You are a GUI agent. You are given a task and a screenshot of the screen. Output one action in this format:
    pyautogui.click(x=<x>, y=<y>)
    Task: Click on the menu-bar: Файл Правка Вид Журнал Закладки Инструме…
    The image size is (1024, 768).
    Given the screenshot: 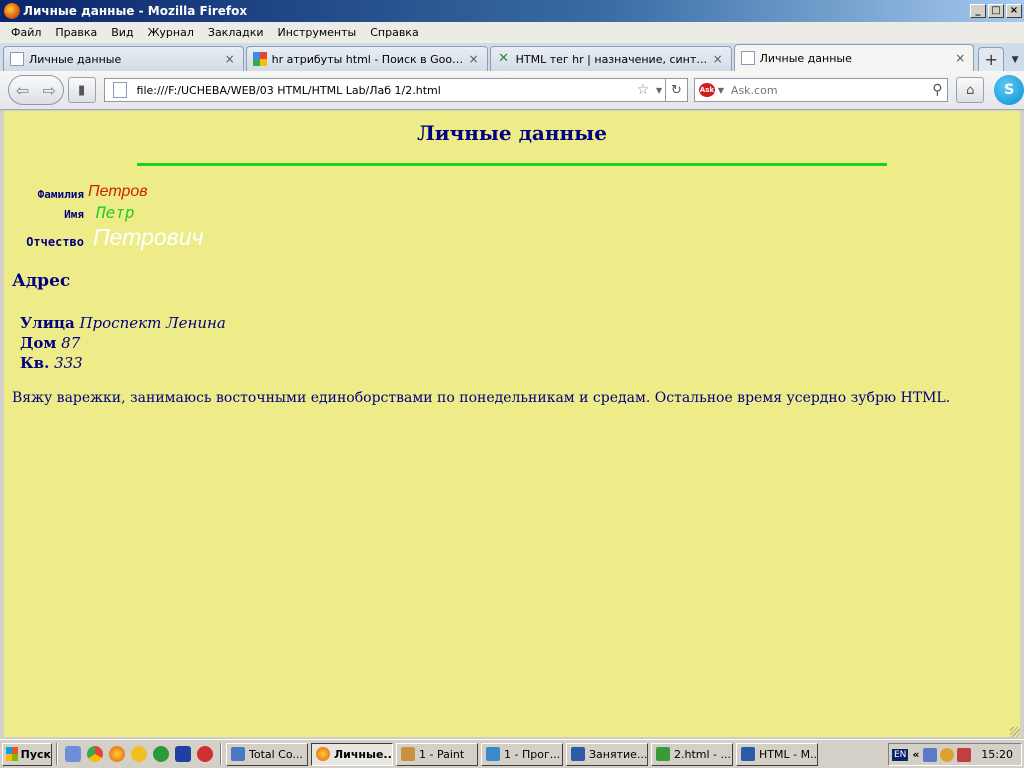 What is the action you would take?
    pyautogui.click(x=512, y=32)
    